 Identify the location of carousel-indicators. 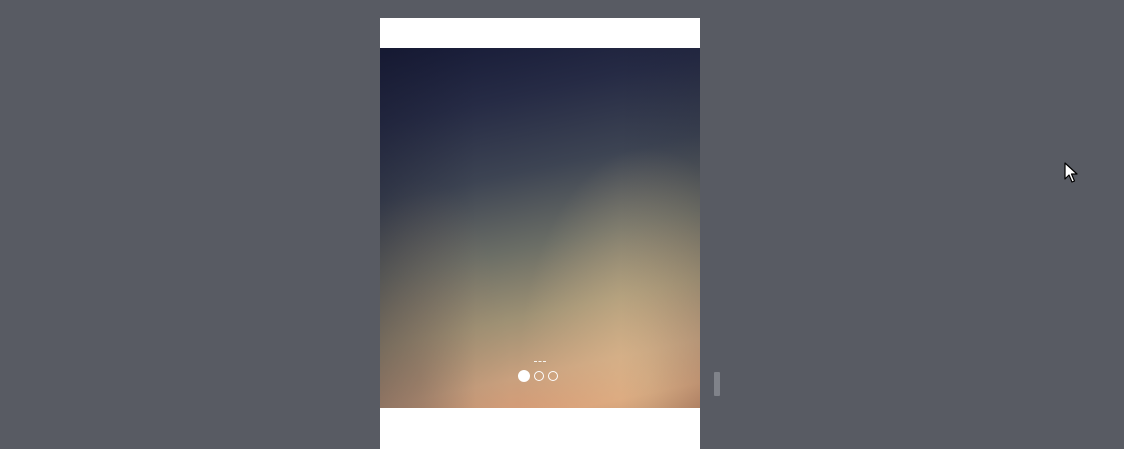
(538, 376).